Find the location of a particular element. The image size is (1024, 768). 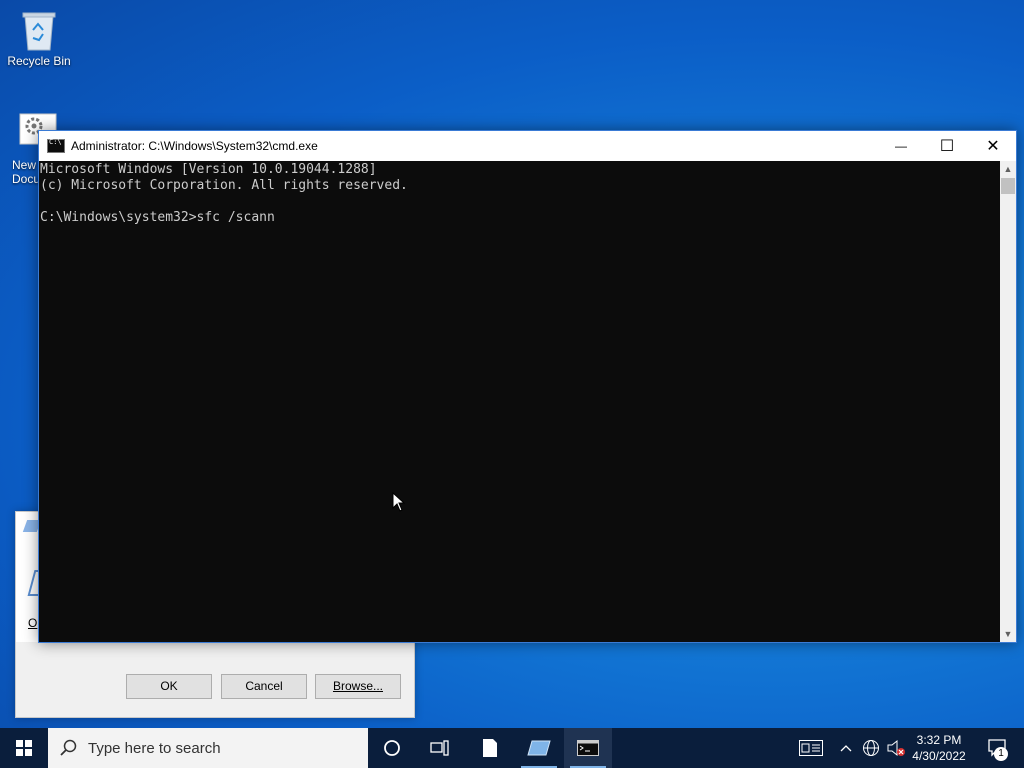

cortana-circle-icon is located at coordinates (392, 748).